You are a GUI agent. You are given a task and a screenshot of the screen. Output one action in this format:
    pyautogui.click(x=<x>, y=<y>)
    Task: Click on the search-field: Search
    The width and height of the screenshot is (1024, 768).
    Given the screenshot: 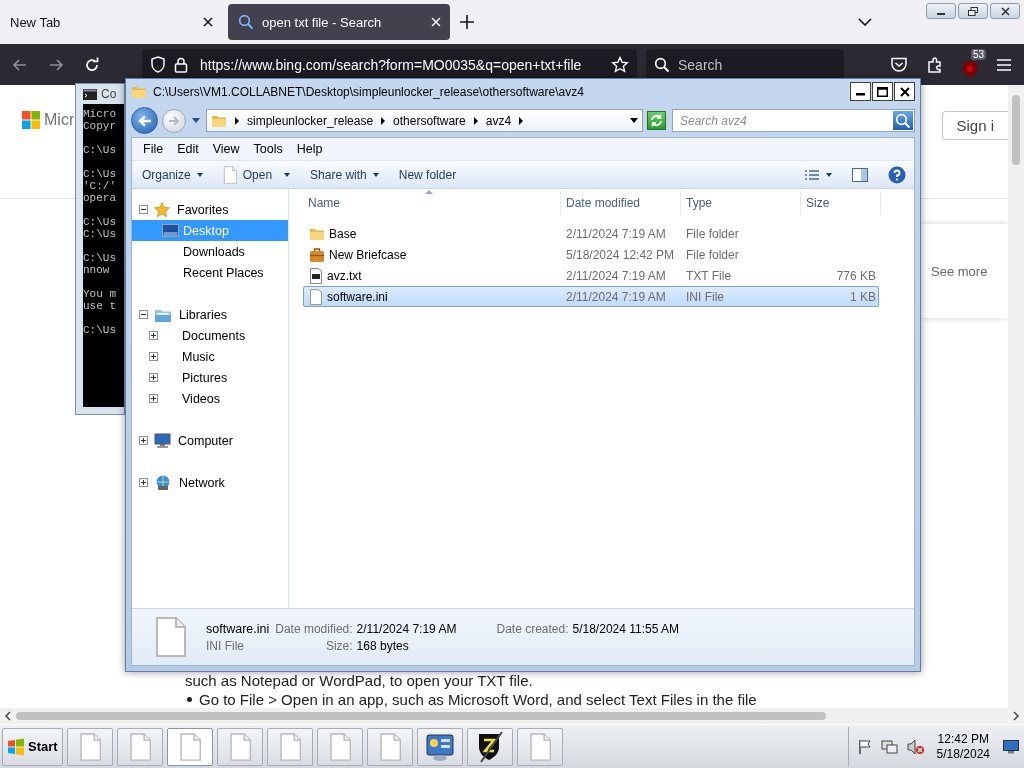 What is the action you would take?
    pyautogui.click(x=745, y=64)
    